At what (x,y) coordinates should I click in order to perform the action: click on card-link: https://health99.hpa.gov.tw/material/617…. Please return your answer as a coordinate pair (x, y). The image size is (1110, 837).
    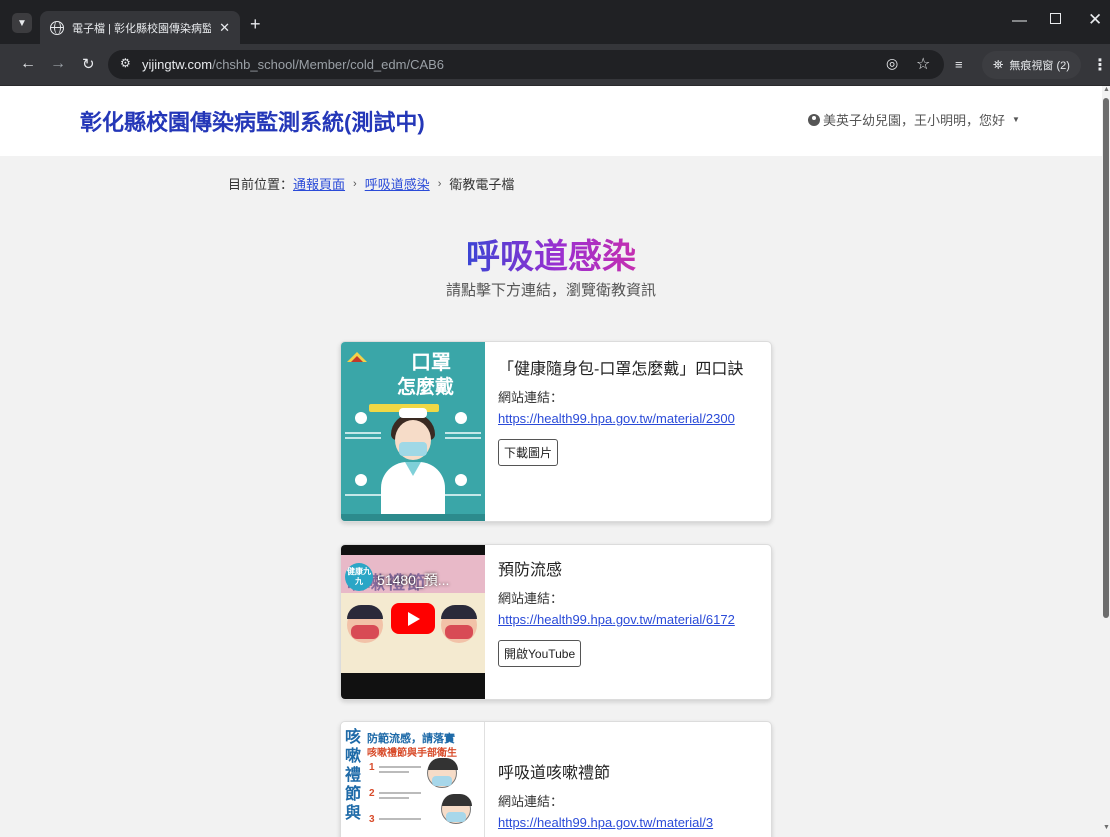
    Looking at the image, I should click on (628, 619).